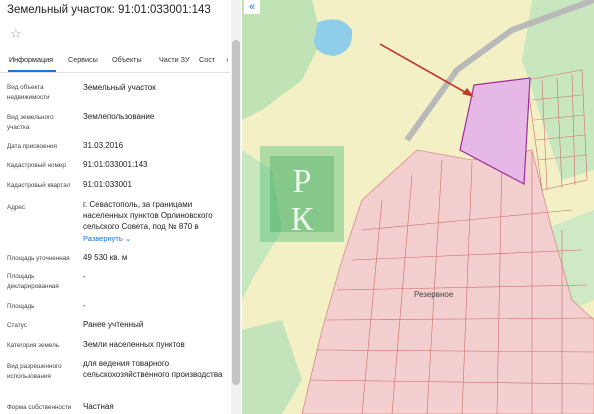  Describe the element at coordinates (236, 212) in the screenshot. I see `scrollbar-thumb` at that location.